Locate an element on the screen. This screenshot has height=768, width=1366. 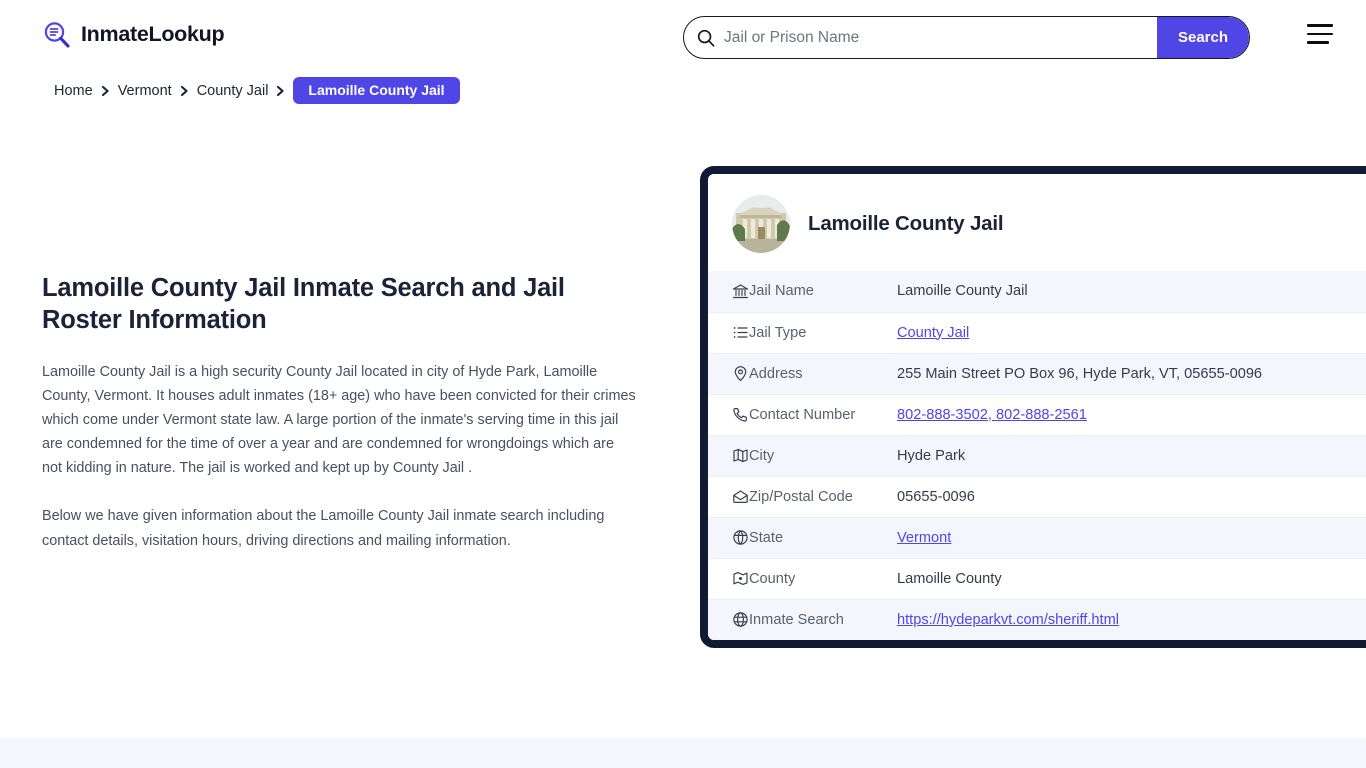
row-label: State is located at coordinates (766, 537).